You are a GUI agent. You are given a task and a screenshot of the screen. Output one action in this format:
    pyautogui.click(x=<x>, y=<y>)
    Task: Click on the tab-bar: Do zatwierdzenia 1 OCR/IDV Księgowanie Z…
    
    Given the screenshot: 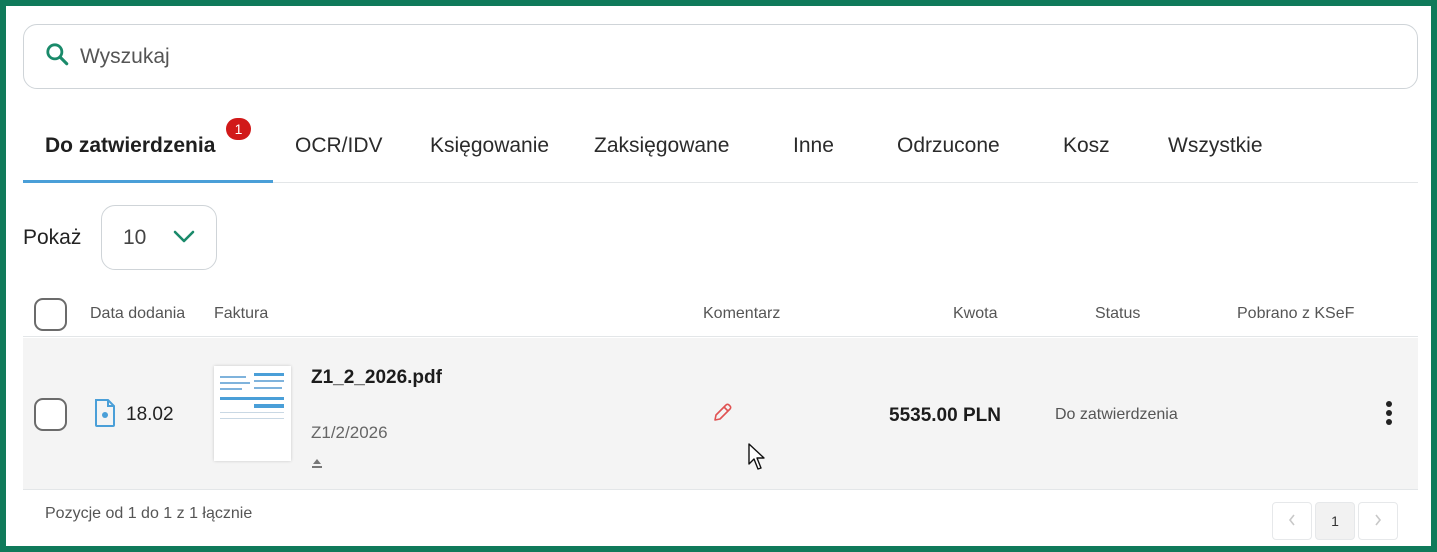 What is the action you would take?
    pyautogui.click(x=720, y=146)
    